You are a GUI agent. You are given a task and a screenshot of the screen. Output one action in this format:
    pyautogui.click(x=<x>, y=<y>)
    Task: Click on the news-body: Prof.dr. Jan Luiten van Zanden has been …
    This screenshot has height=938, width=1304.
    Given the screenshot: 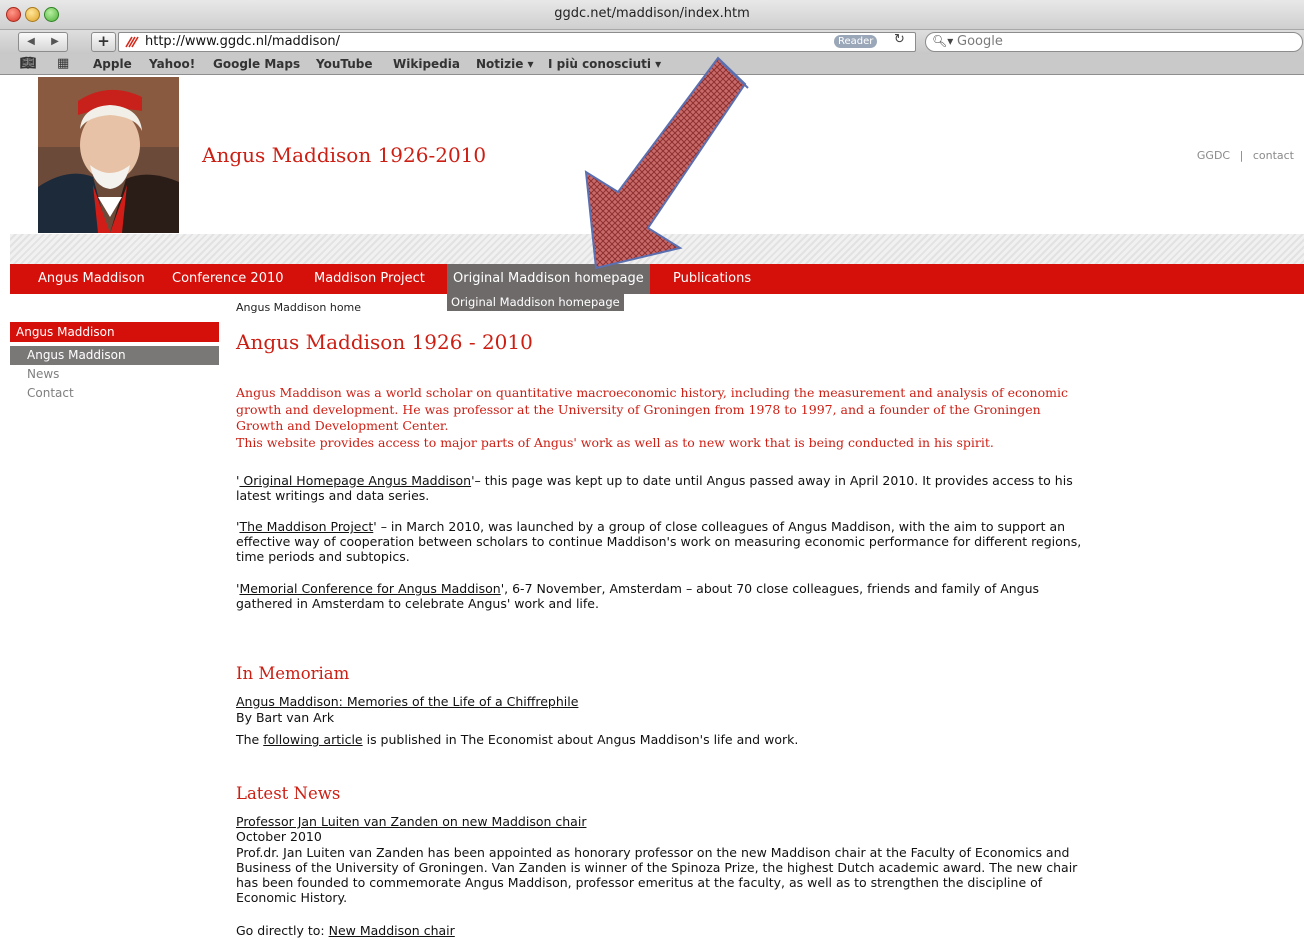 What is the action you would take?
    pyautogui.click(x=657, y=875)
    